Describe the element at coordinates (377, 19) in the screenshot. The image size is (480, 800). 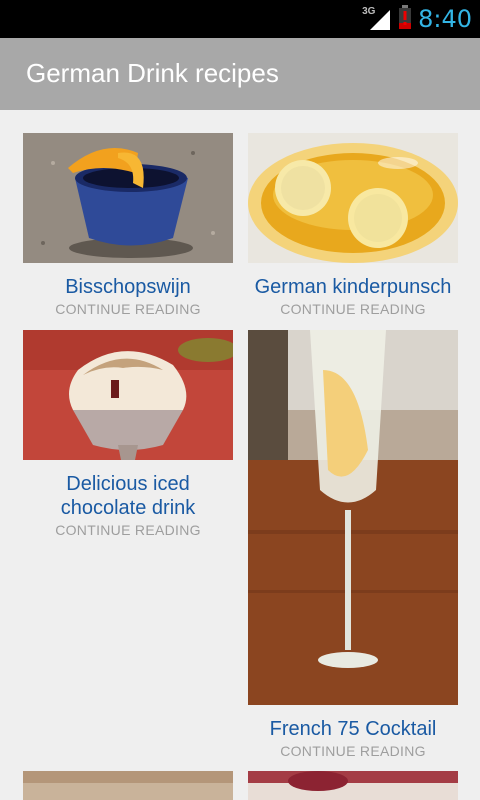
I see `signal-icon: 3G` at that location.